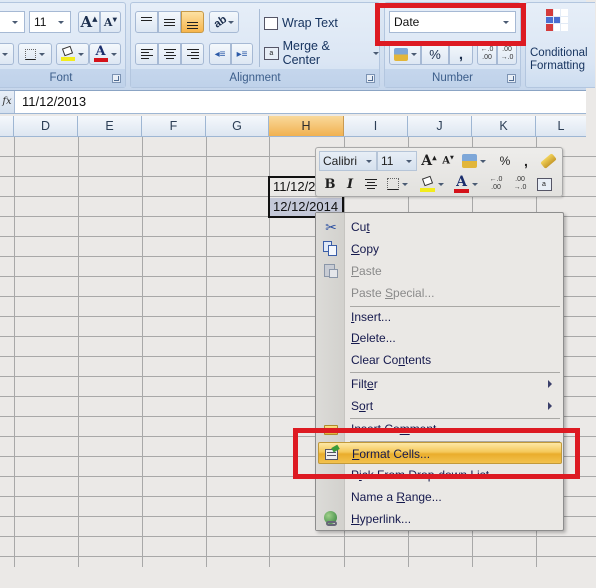 The image size is (596, 588). What do you see at coordinates (436, 453) in the screenshot?
I see `format-cells-highlight-box` at bounding box center [436, 453].